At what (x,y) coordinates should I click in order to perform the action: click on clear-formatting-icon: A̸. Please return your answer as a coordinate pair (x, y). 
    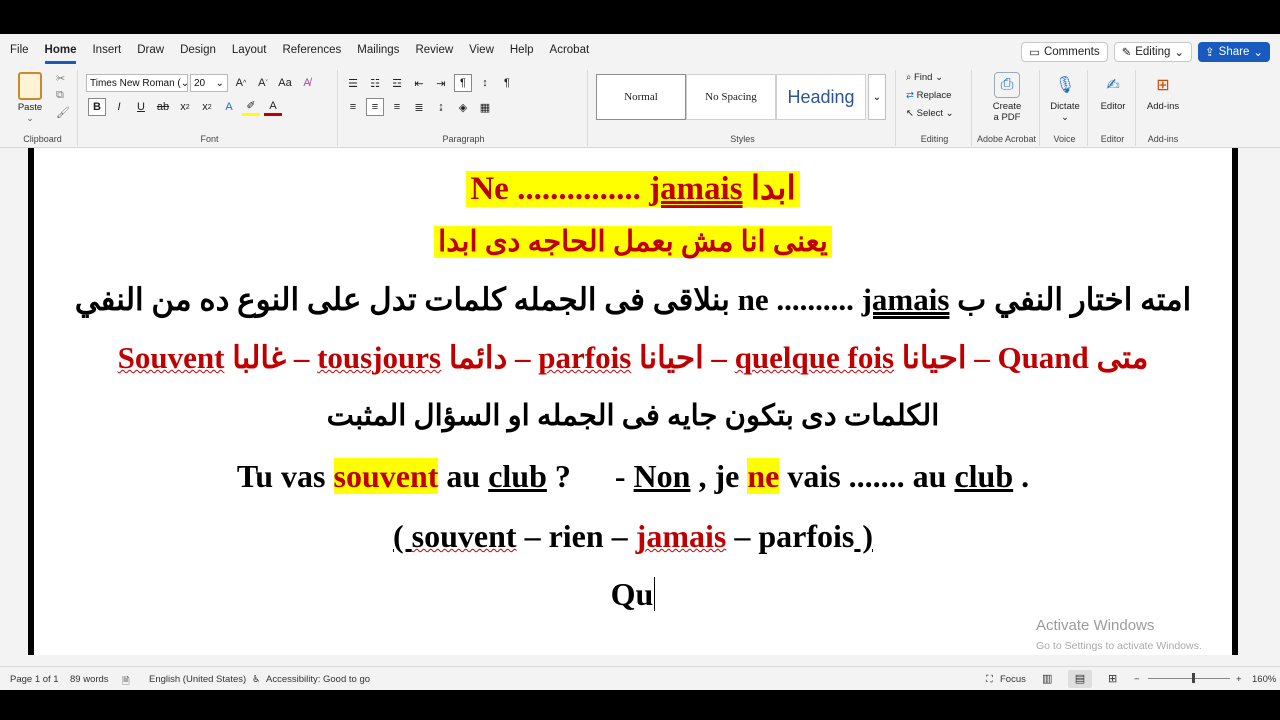
    Looking at the image, I should click on (307, 83).